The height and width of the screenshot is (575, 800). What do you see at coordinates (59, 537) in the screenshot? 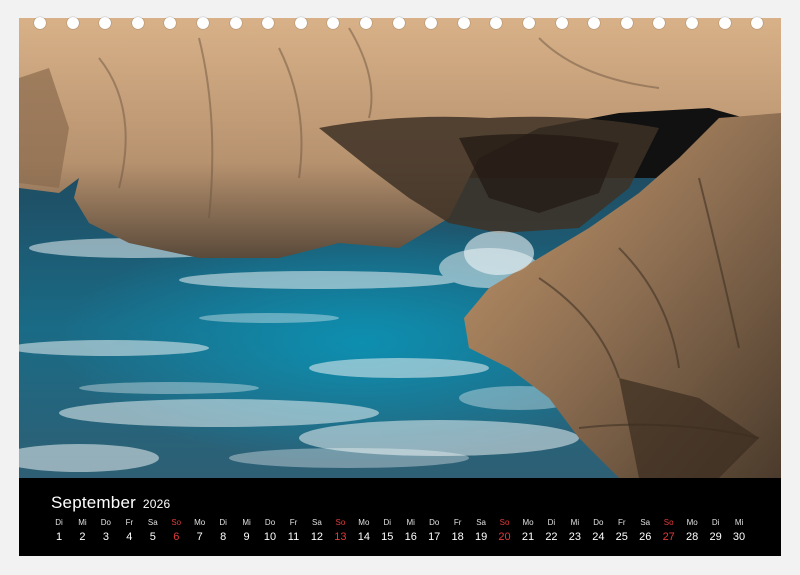
I see `date-number: 1` at bounding box center [59, 537].